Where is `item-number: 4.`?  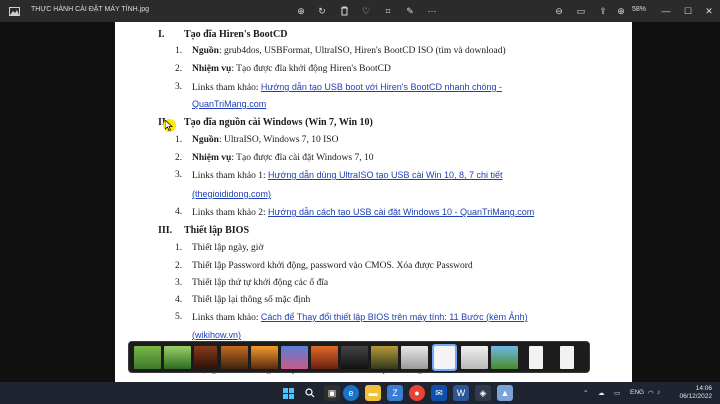 item-number: 4. is located at coordinates (179, 300).